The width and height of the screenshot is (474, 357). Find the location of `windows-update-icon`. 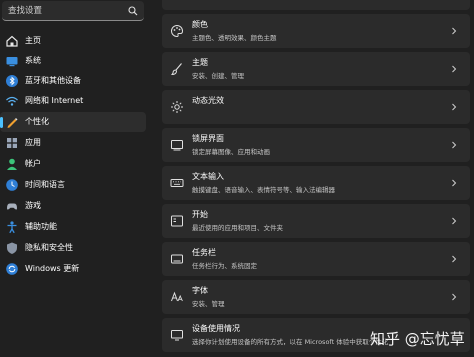

windows-update-icon is located at coordinates (12, 269).